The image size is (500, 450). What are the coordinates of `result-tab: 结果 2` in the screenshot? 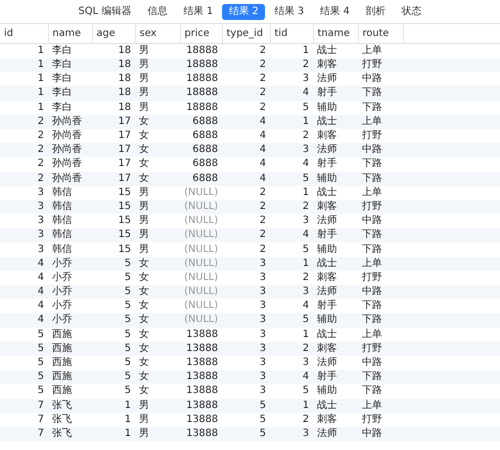 It's located at (244, 12).